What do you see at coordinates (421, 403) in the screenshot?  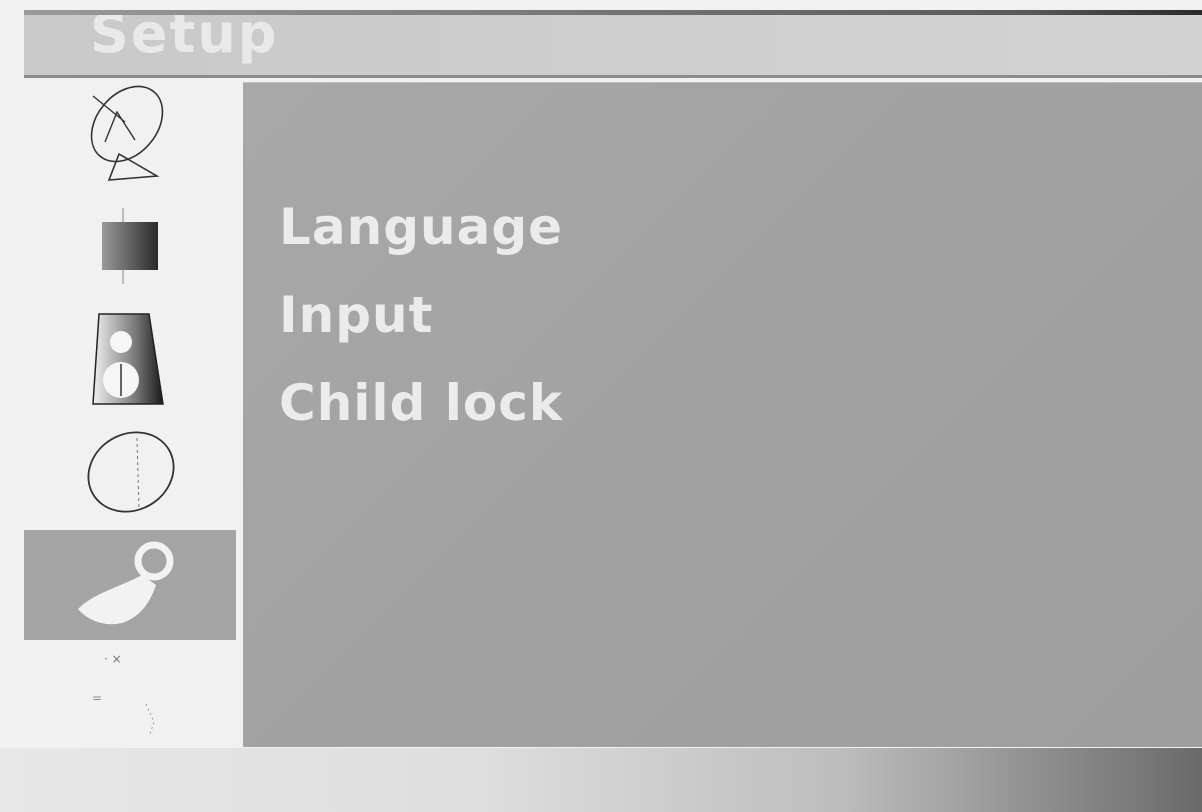 I see `menu-item-child-lock: Child lock` at bounding box center [421, 403].